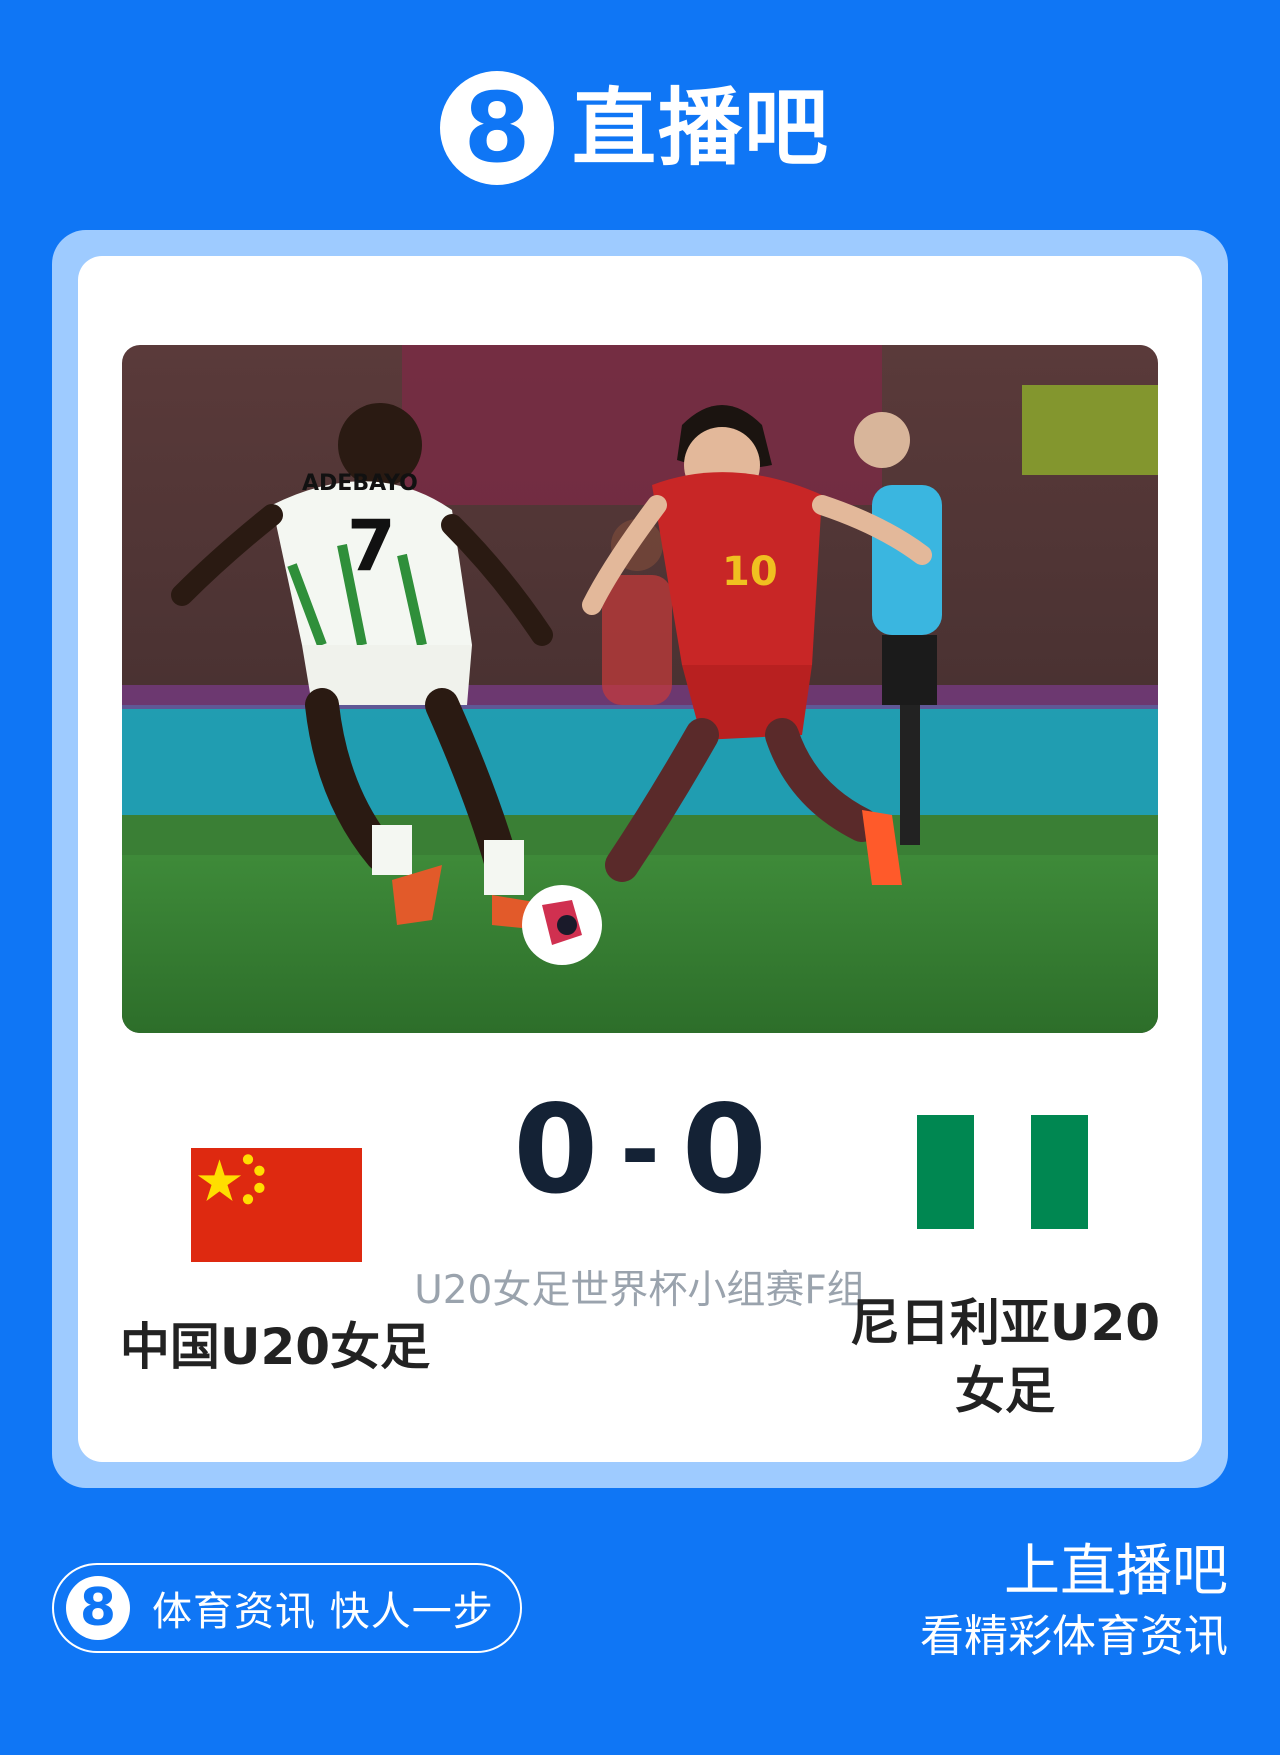 The height and width of the screenshot is (1755, 1280). What do you see at coordinates (1074, 1637) in the screenshot?
I see `cta-subtitle: 看精彩体育资讯` at bounding box center [1074, 1637].